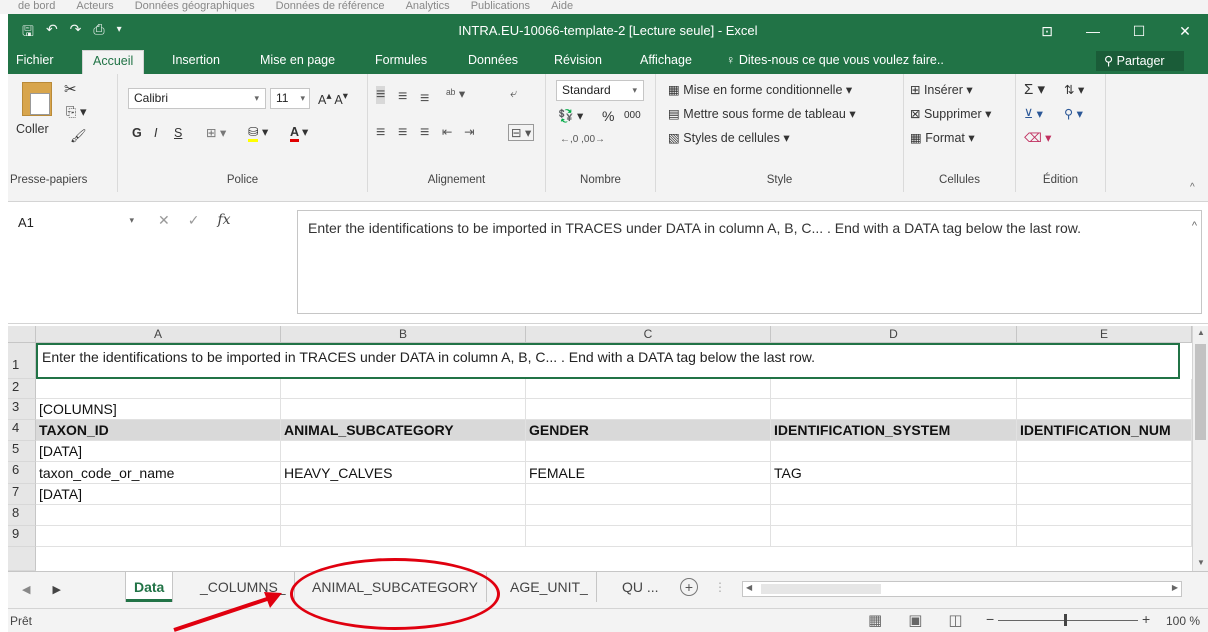 The width and height of the screenshot is (1208, 632). What do you see at coordinates (76, 112) in the screenshot?
I see `copy-icon: ⎘ ▾` at bounding box center [76, 112].